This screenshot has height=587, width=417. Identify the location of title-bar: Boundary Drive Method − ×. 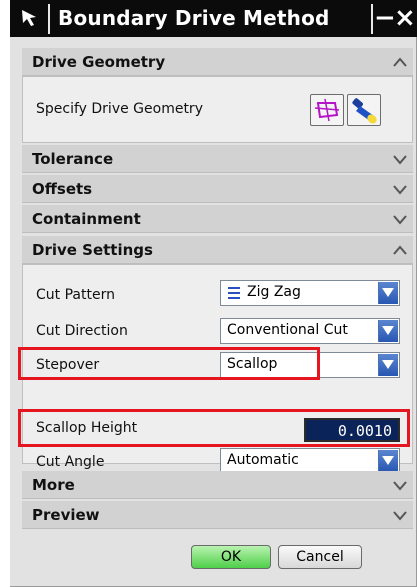
(213, 18).